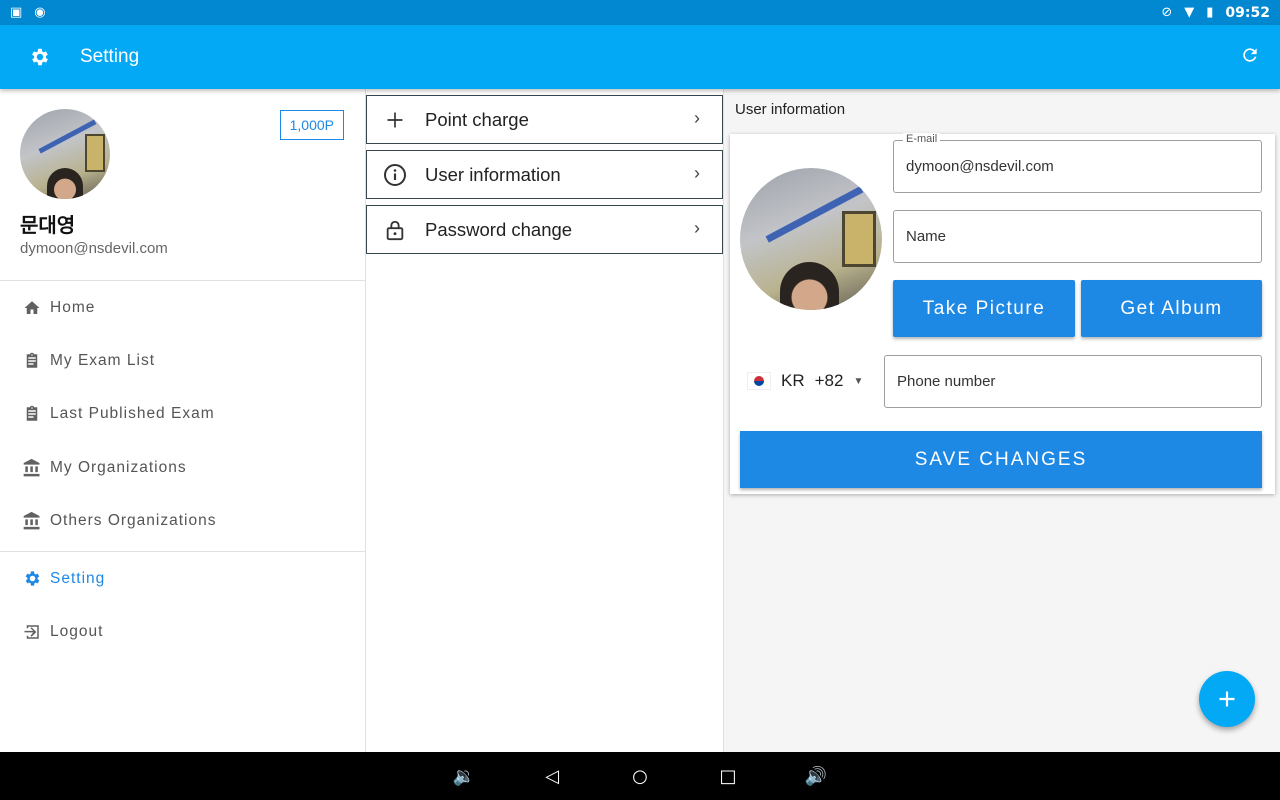 The width and height of the screenshot is (1280, 800). What do you see at coordinates (132, 414) in the screenshot?
I see `sidebar-item-label: Last Published Exam` at bounding box center [132, 414].